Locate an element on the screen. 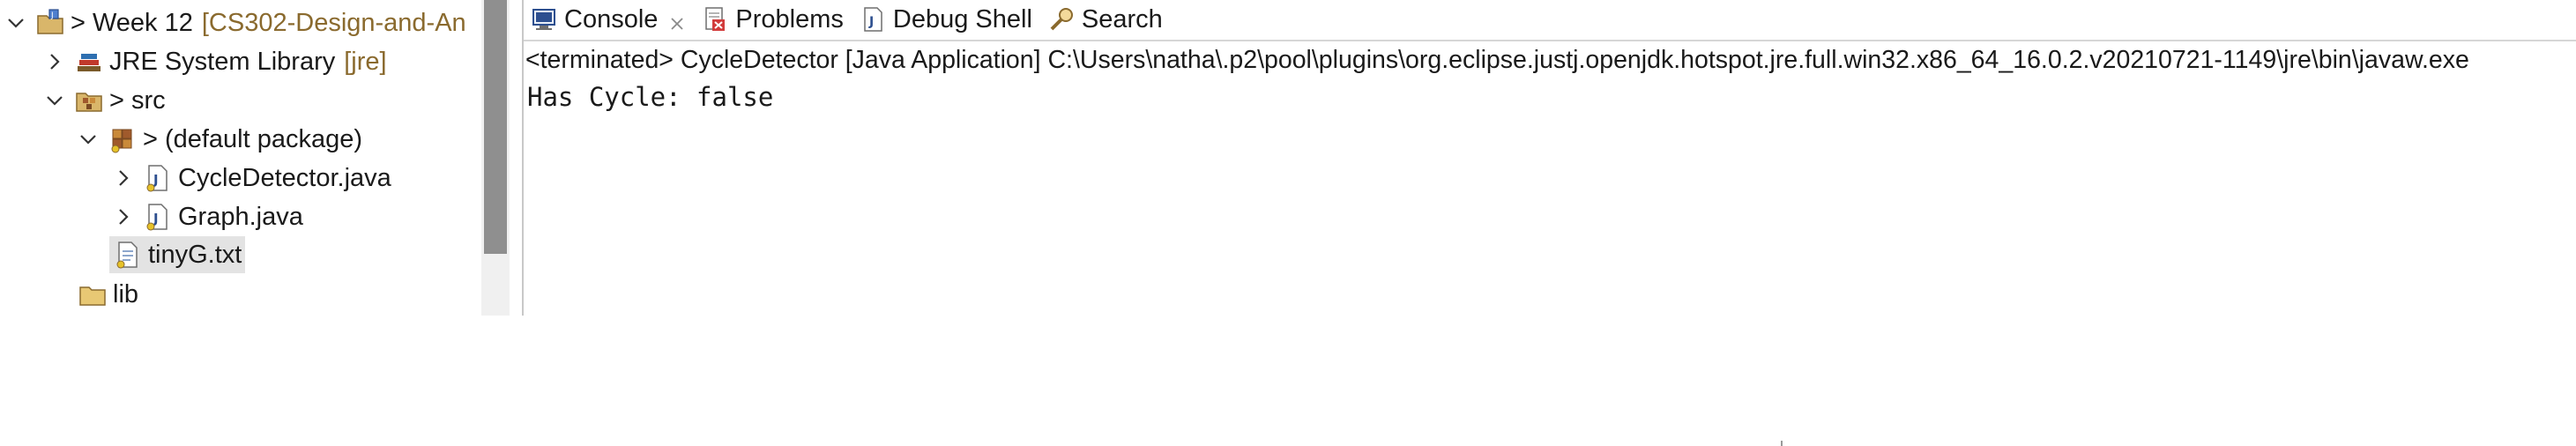  tree-item-cycledetector-java: J CycleDetector.java is located at coordinates (252, 178).